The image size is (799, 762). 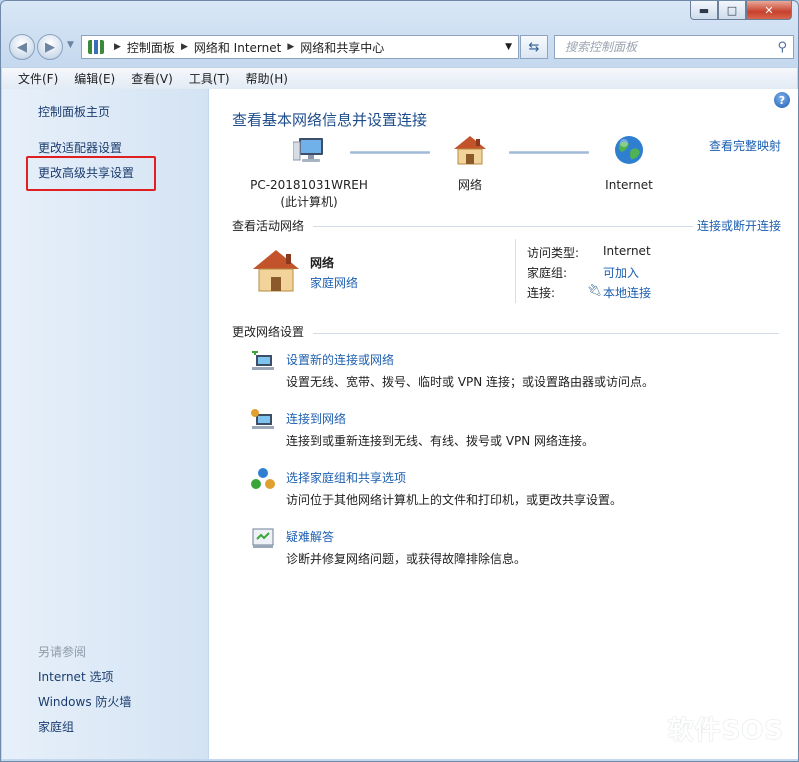 What do you see at coordinates (74, 111) in the screenshot?
I see `sidebar-control-panel-home: 控制面板主页` at bounding box center [74, 111].